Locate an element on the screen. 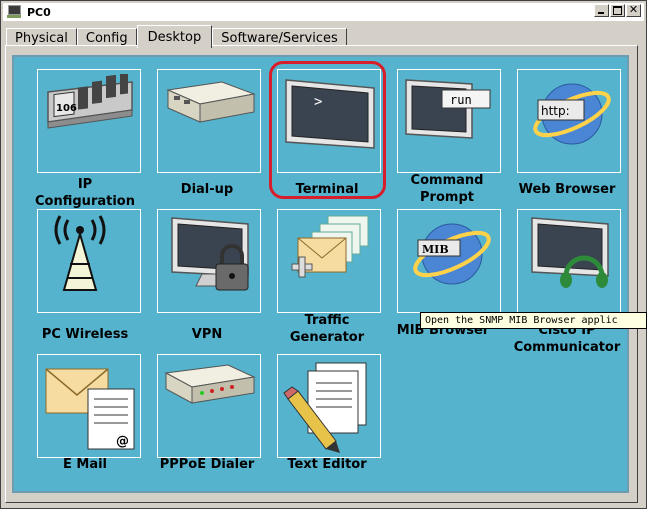 The height and width of the screenshot is (509, 647). text-editor-label: Text Editor is located at coordinates (327, 464).